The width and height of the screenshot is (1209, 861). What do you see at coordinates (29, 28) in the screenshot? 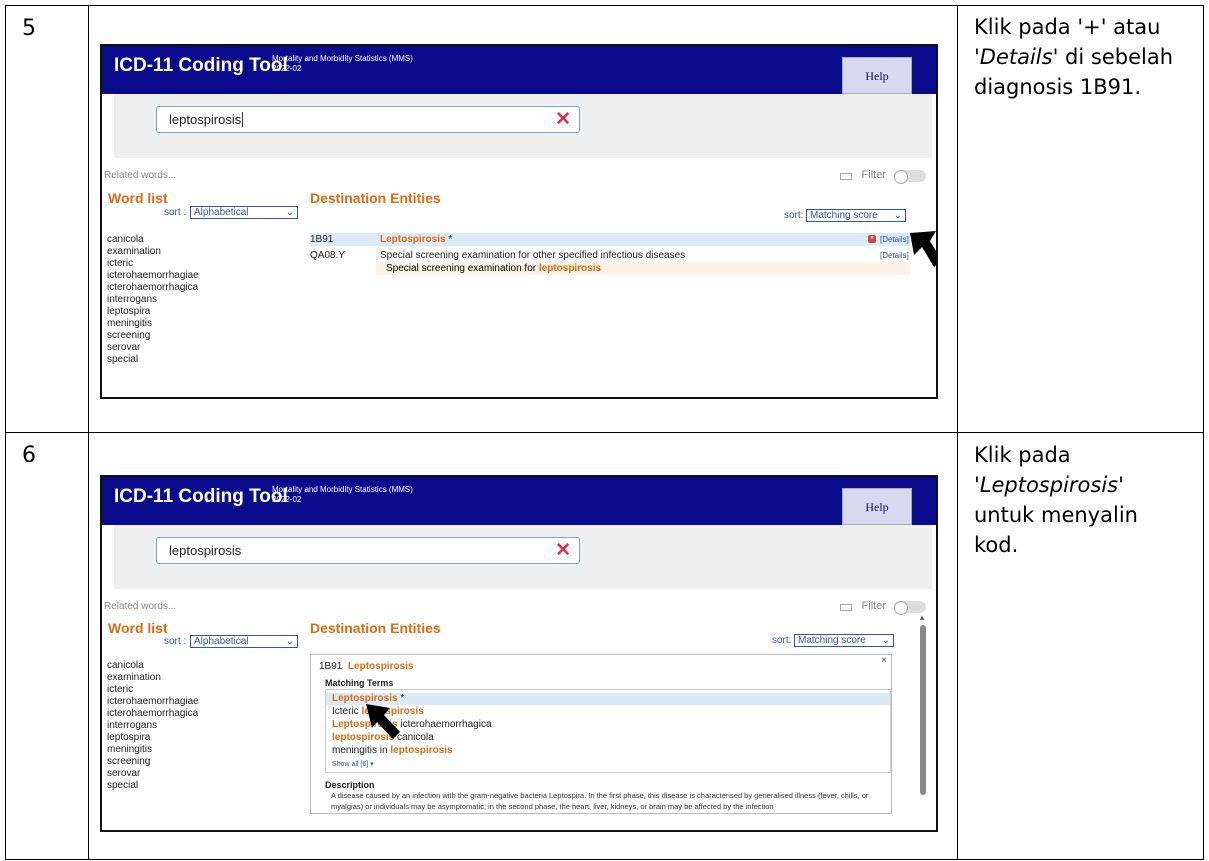
I see `step-number: 5` at bounding box center [29, 28].